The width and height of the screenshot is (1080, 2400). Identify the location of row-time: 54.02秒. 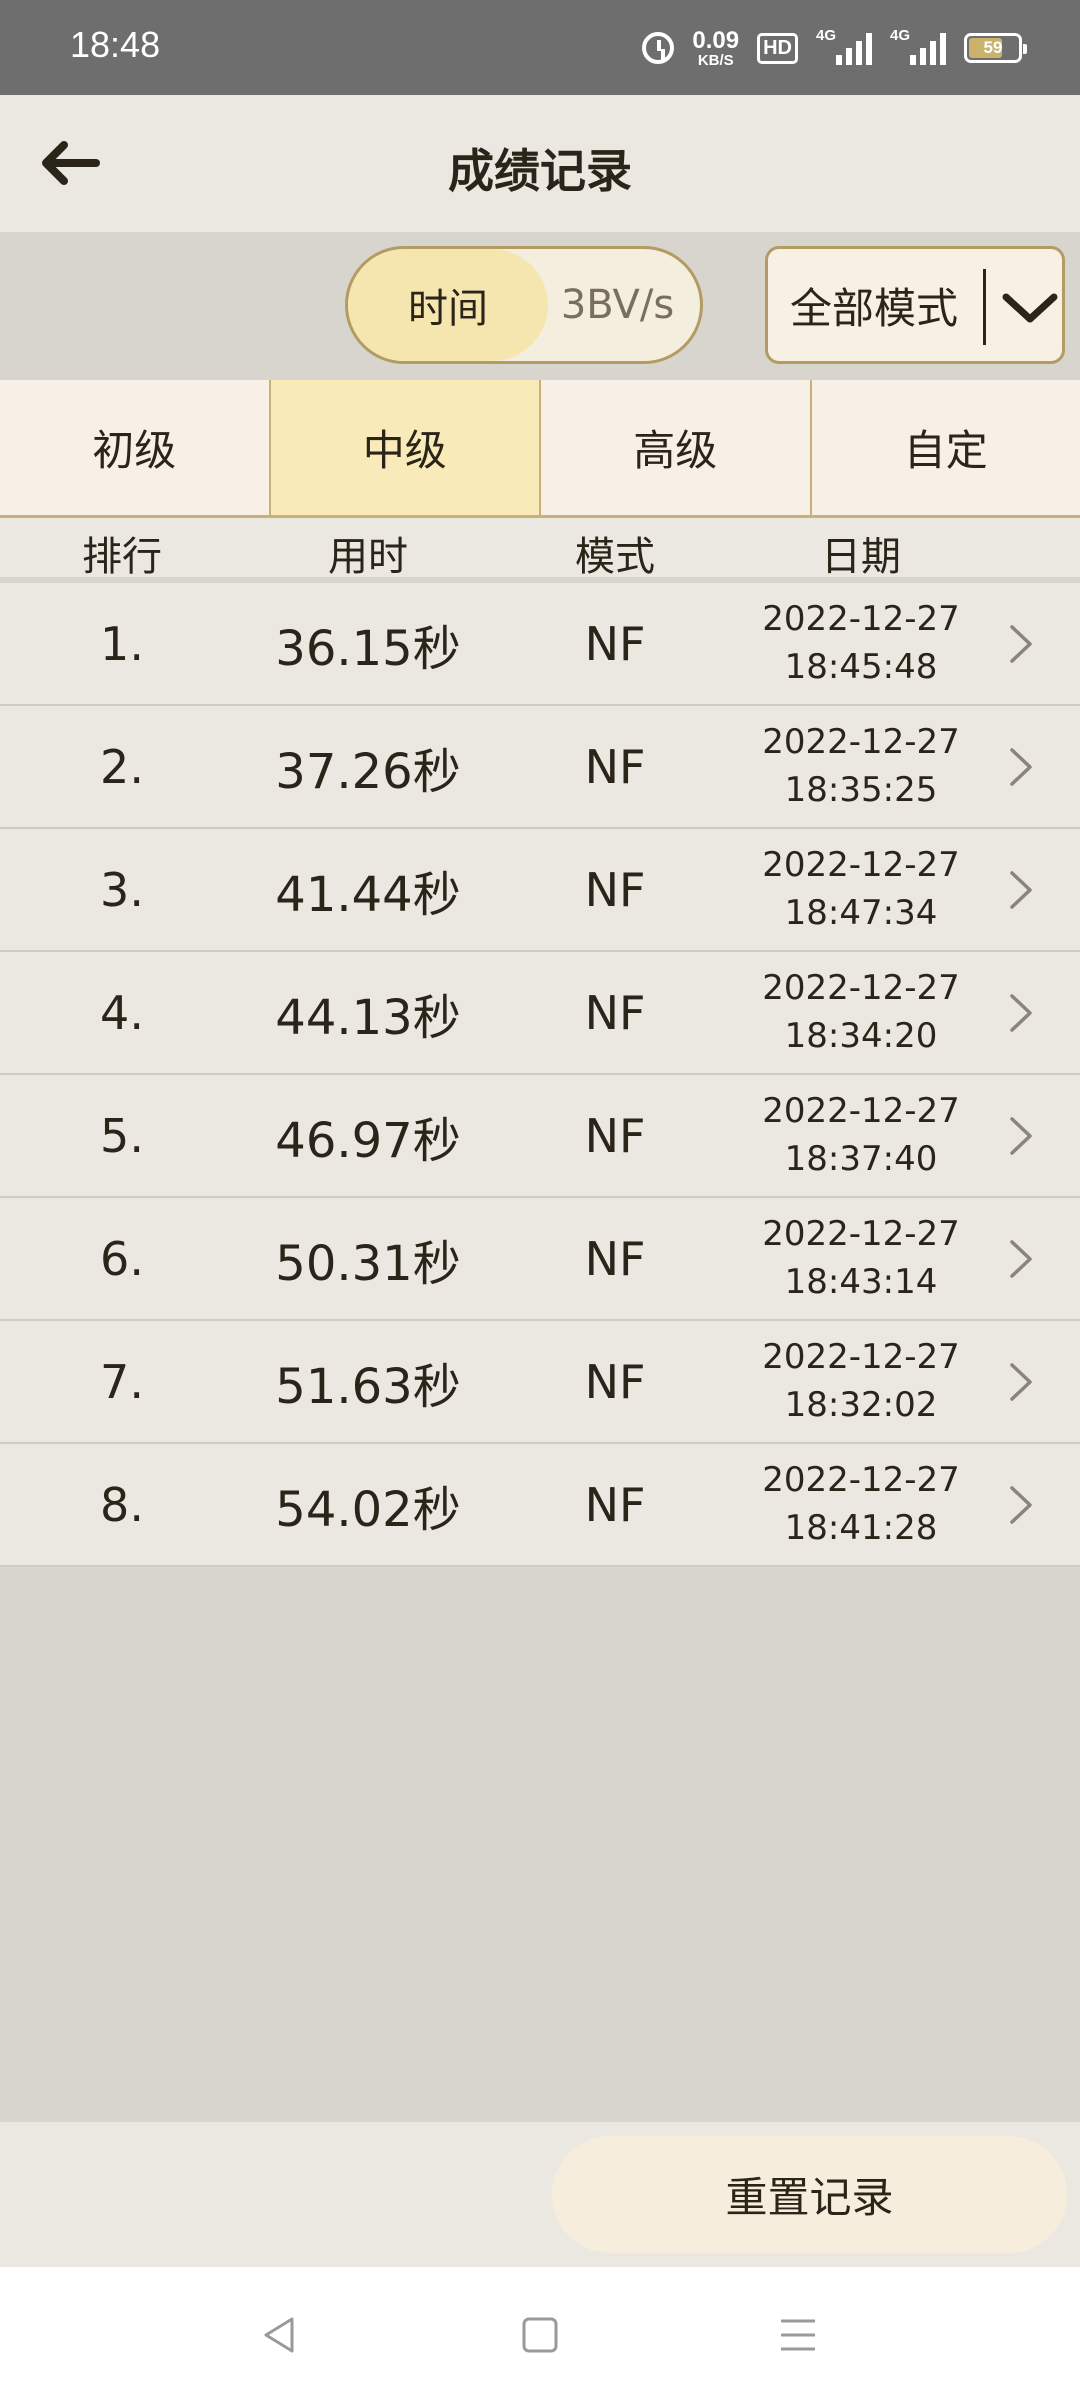
(368, 1509).